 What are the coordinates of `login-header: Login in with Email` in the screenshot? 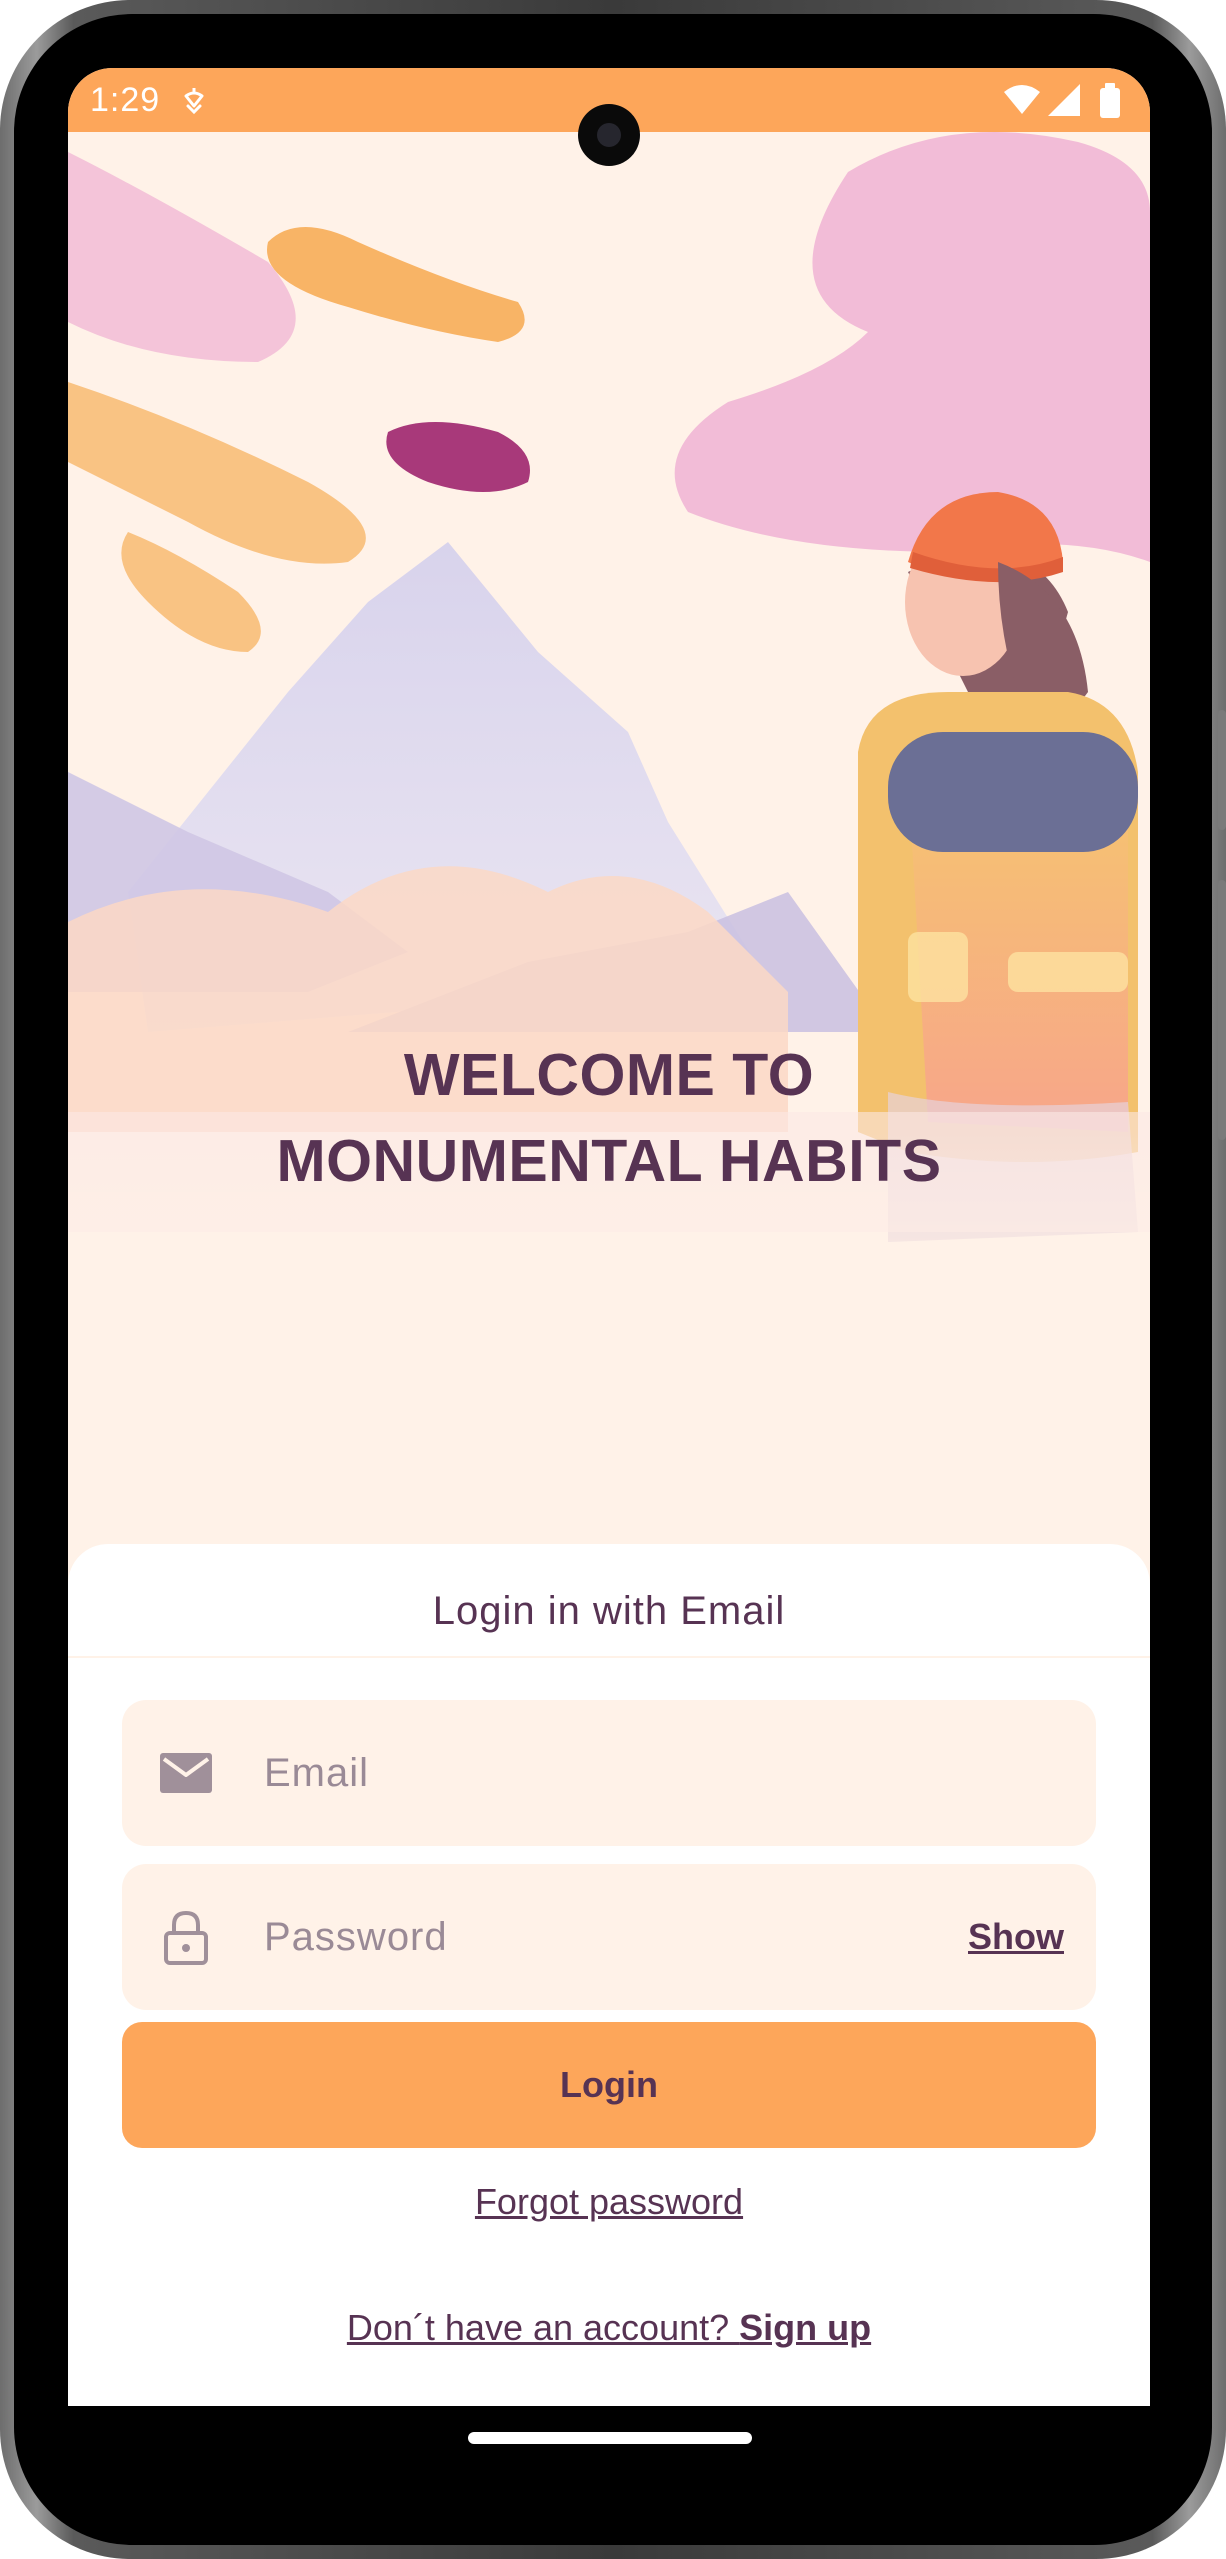 It's located at (609, 1611).